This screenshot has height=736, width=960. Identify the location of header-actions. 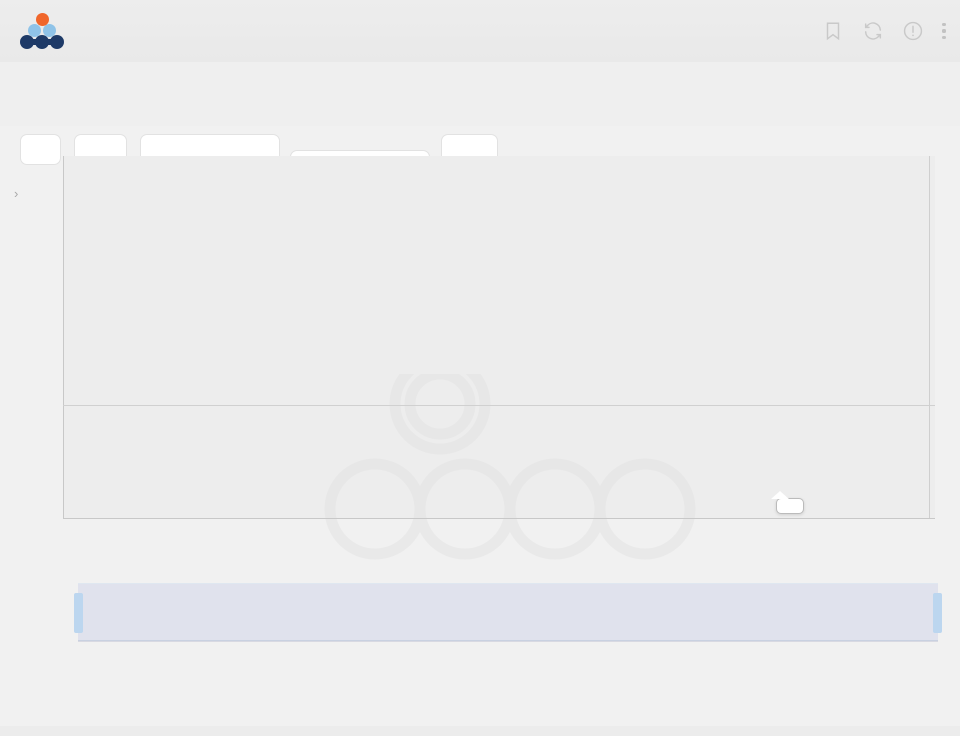
(884, 31).